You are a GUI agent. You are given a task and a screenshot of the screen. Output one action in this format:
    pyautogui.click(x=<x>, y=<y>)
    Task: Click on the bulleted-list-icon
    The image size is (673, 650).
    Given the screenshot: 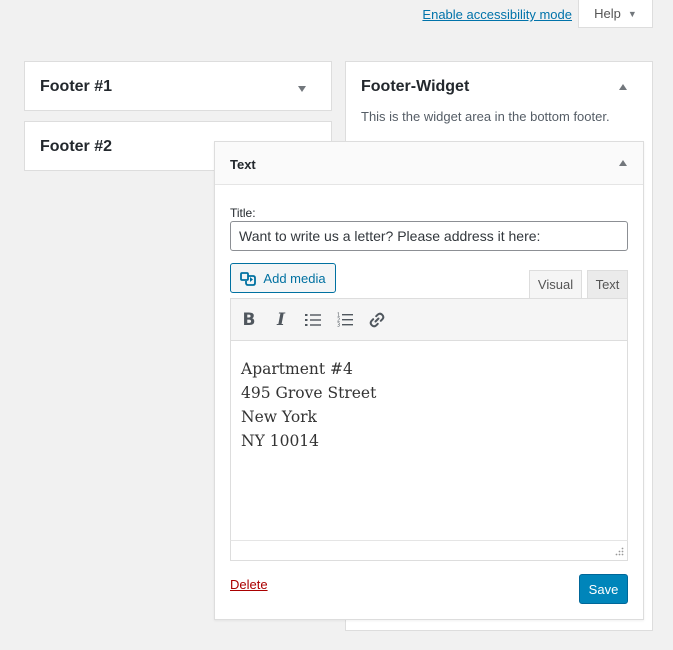 What is the action you would take?
    pyautogui.click(x=313, y=320)
    